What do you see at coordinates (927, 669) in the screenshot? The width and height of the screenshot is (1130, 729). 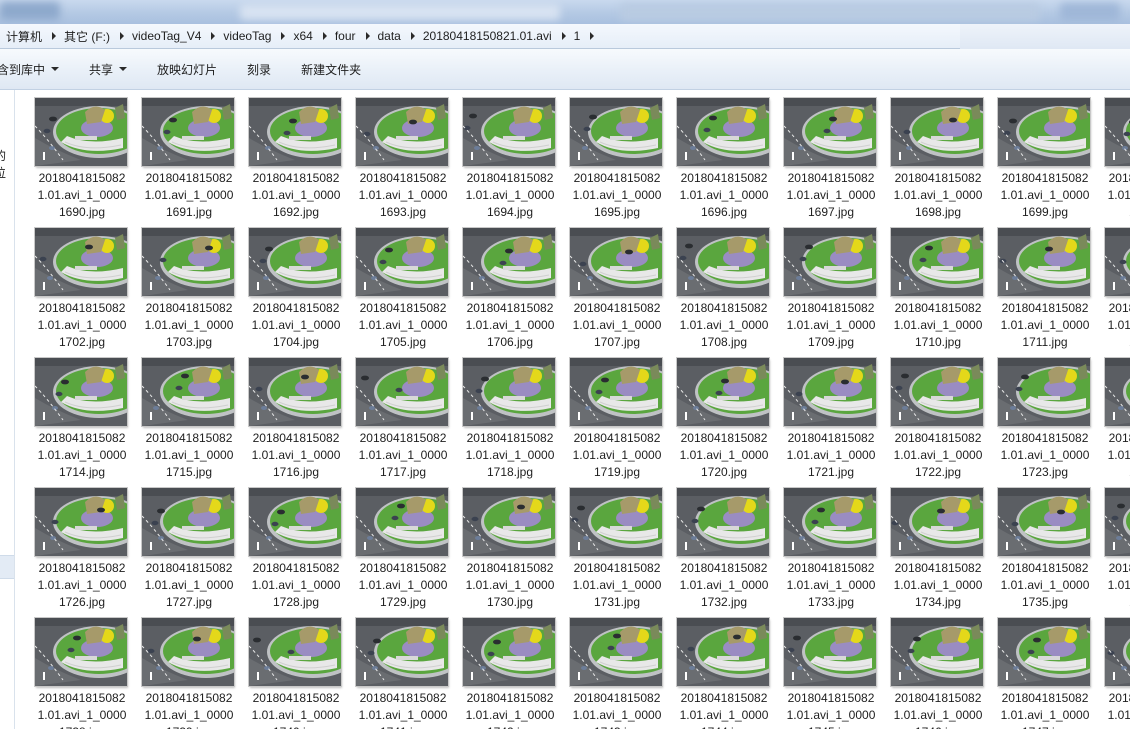 I see `file-item: 2018041815082 1.01.avi_1_0000 1746.jpg` at bounding box center [927, 669].